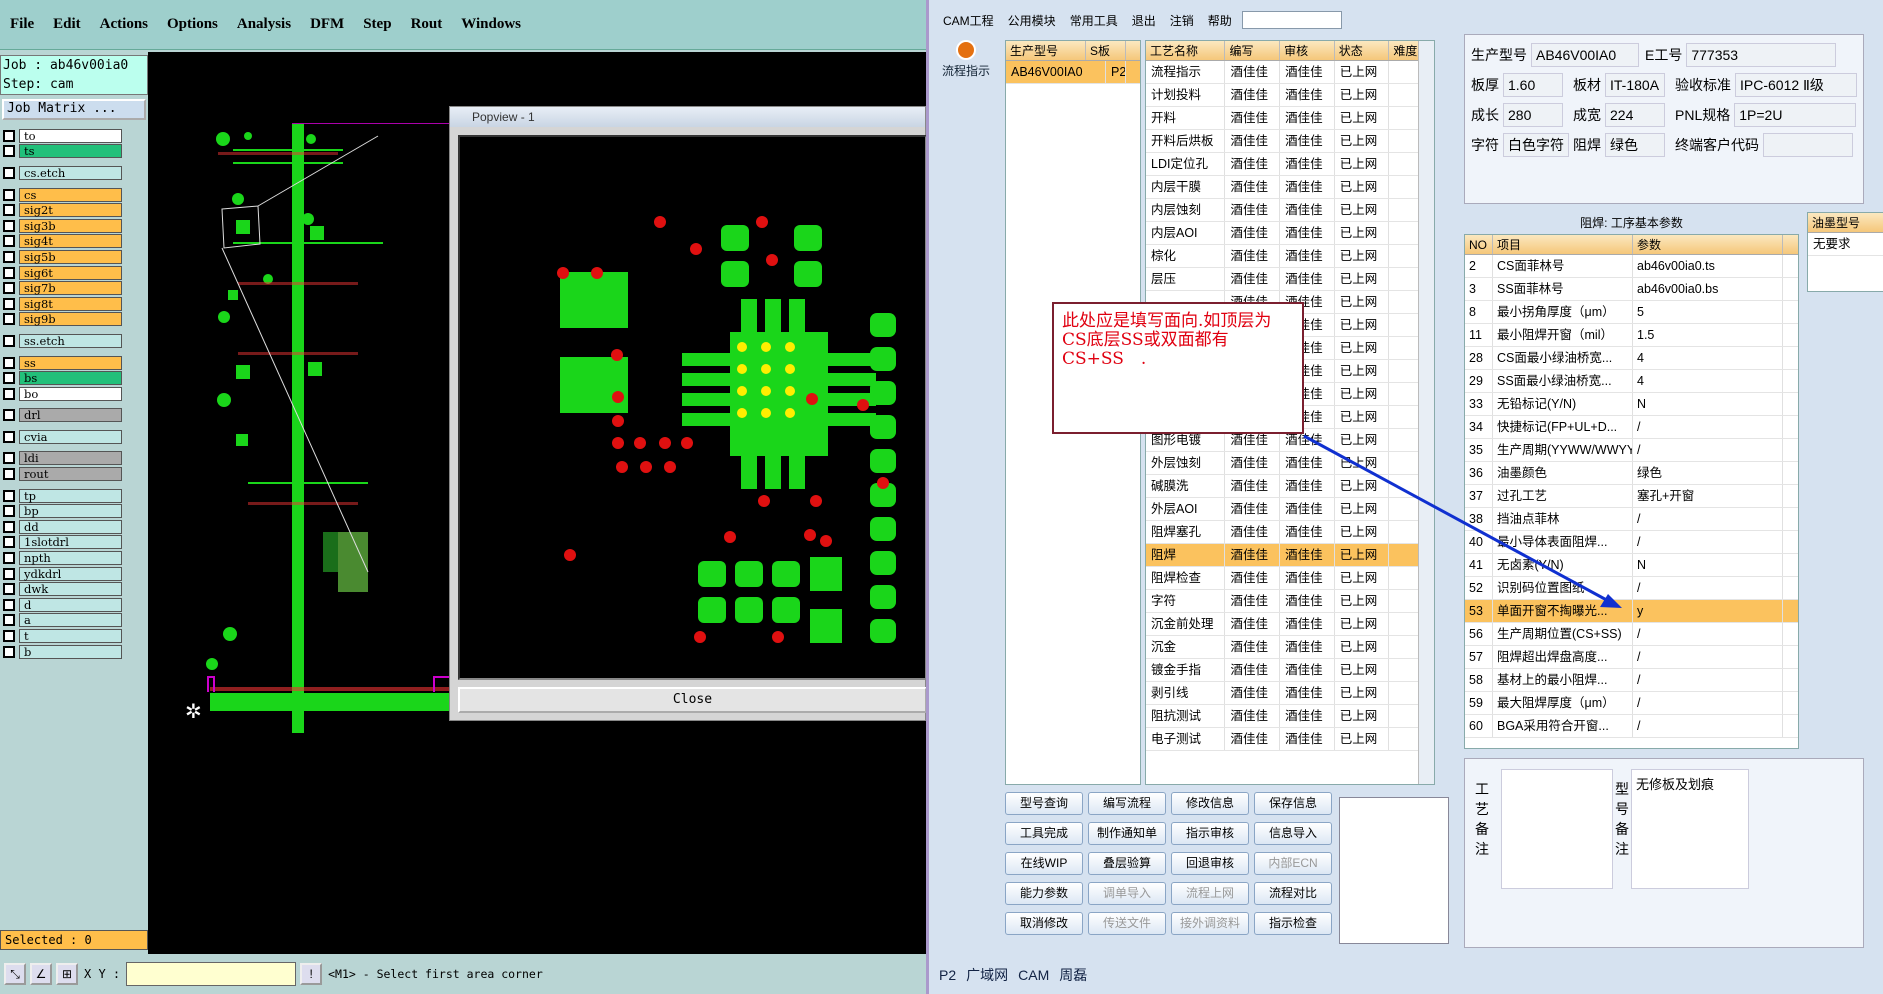 The image size is (1883, 994). Describe the element at coordinates (1479, 244) in the screenshot. I see `col-no: NO` at that location.